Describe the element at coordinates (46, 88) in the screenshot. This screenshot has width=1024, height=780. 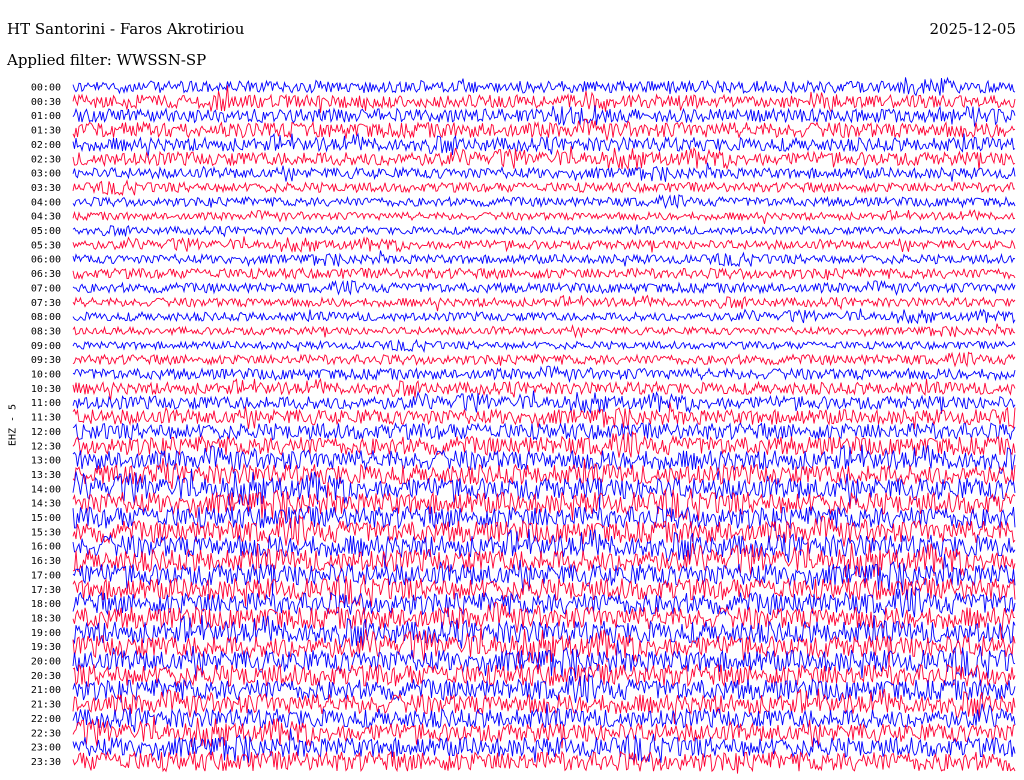
I see `row-label: 00:00` at that location.